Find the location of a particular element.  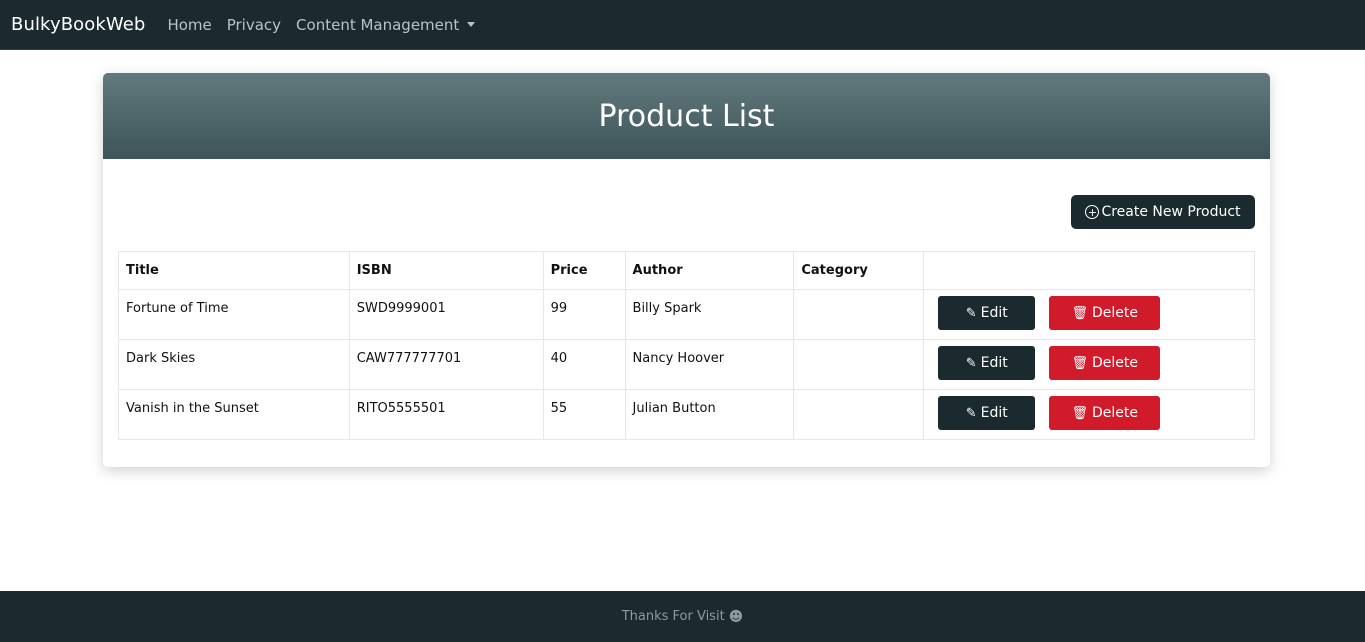

footer-text: Thanks For Visit is located at coordinates (673, 616).